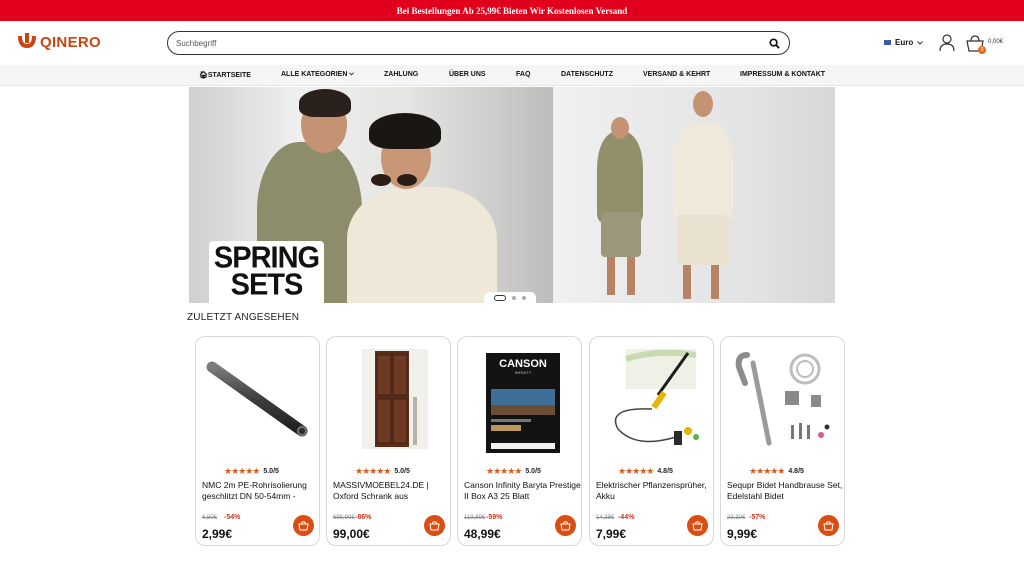 The height and width of the screenshot is (576, 1024). I want to click on wooden-cabinet-image, so click(395, 399).